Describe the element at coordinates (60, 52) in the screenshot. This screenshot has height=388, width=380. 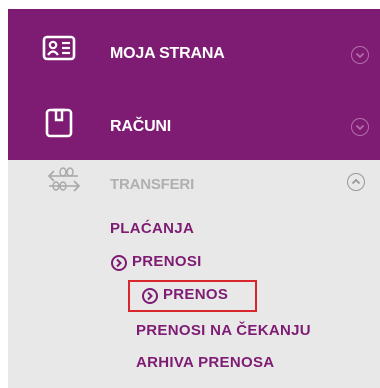
I see `profile-card-icon` at that location.